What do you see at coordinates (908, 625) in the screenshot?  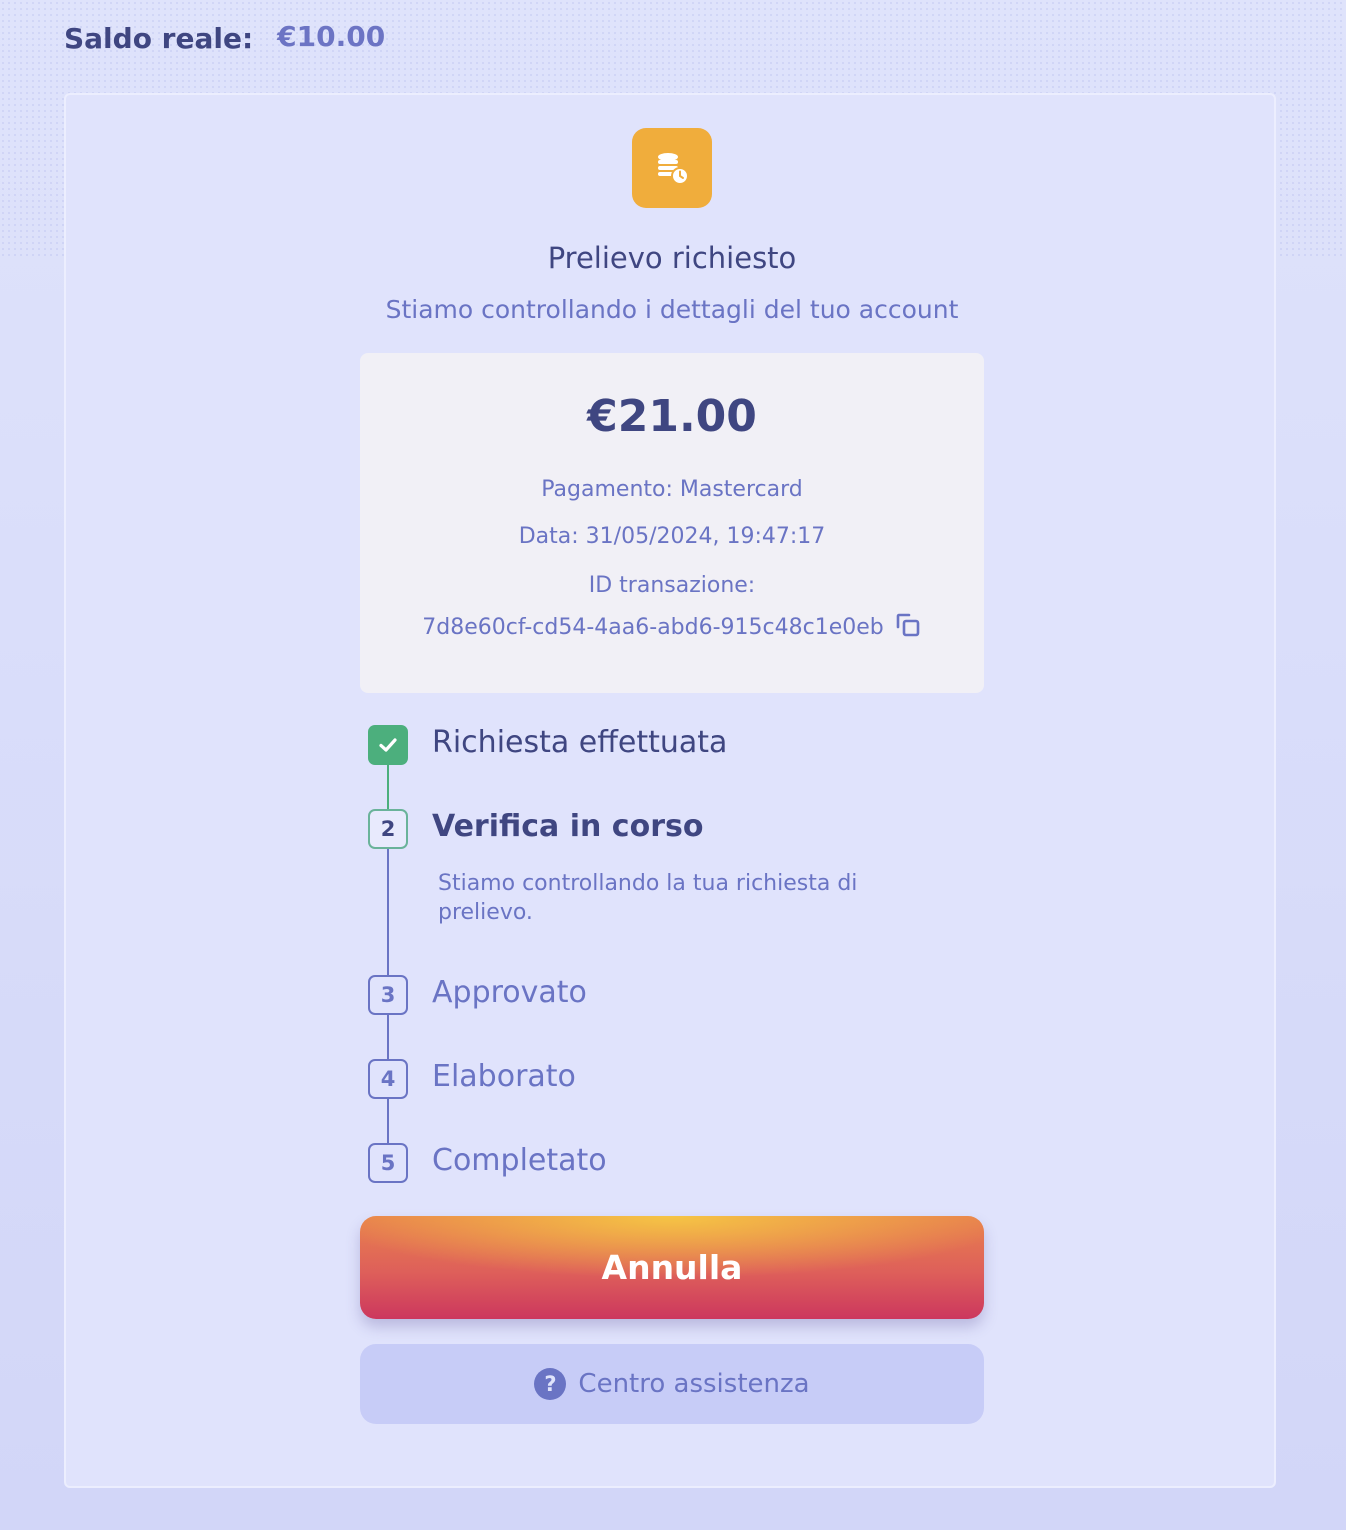 I see `copy-icon` at bounding box center [908, 625].